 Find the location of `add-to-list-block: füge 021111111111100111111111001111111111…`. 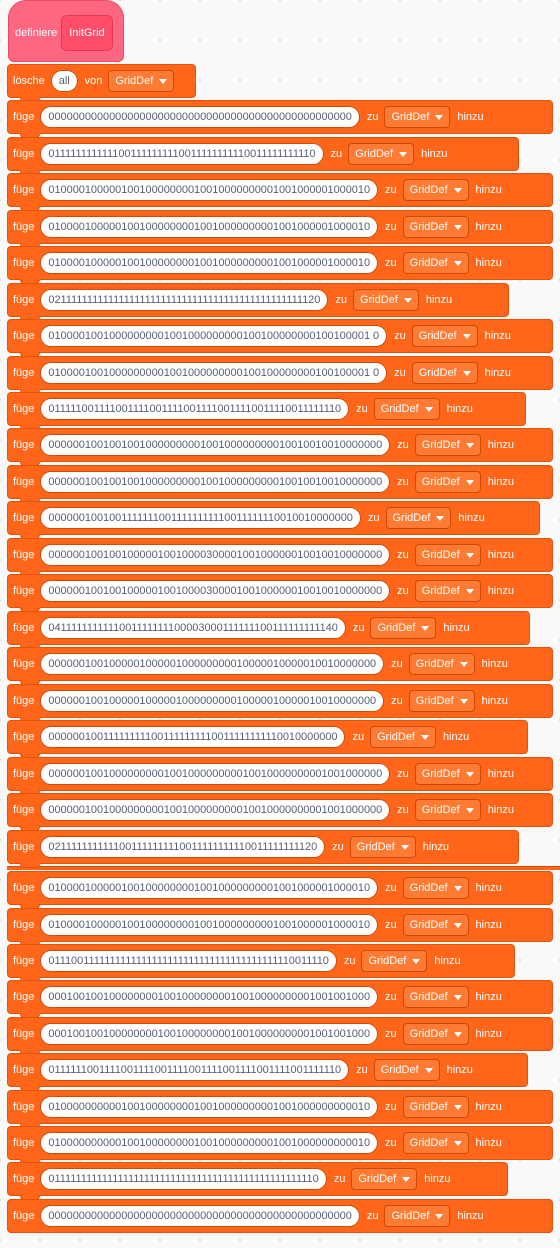

add-to-list-block: füge 021111111111100111111111001111111111… is located at coordinates (263, 849).